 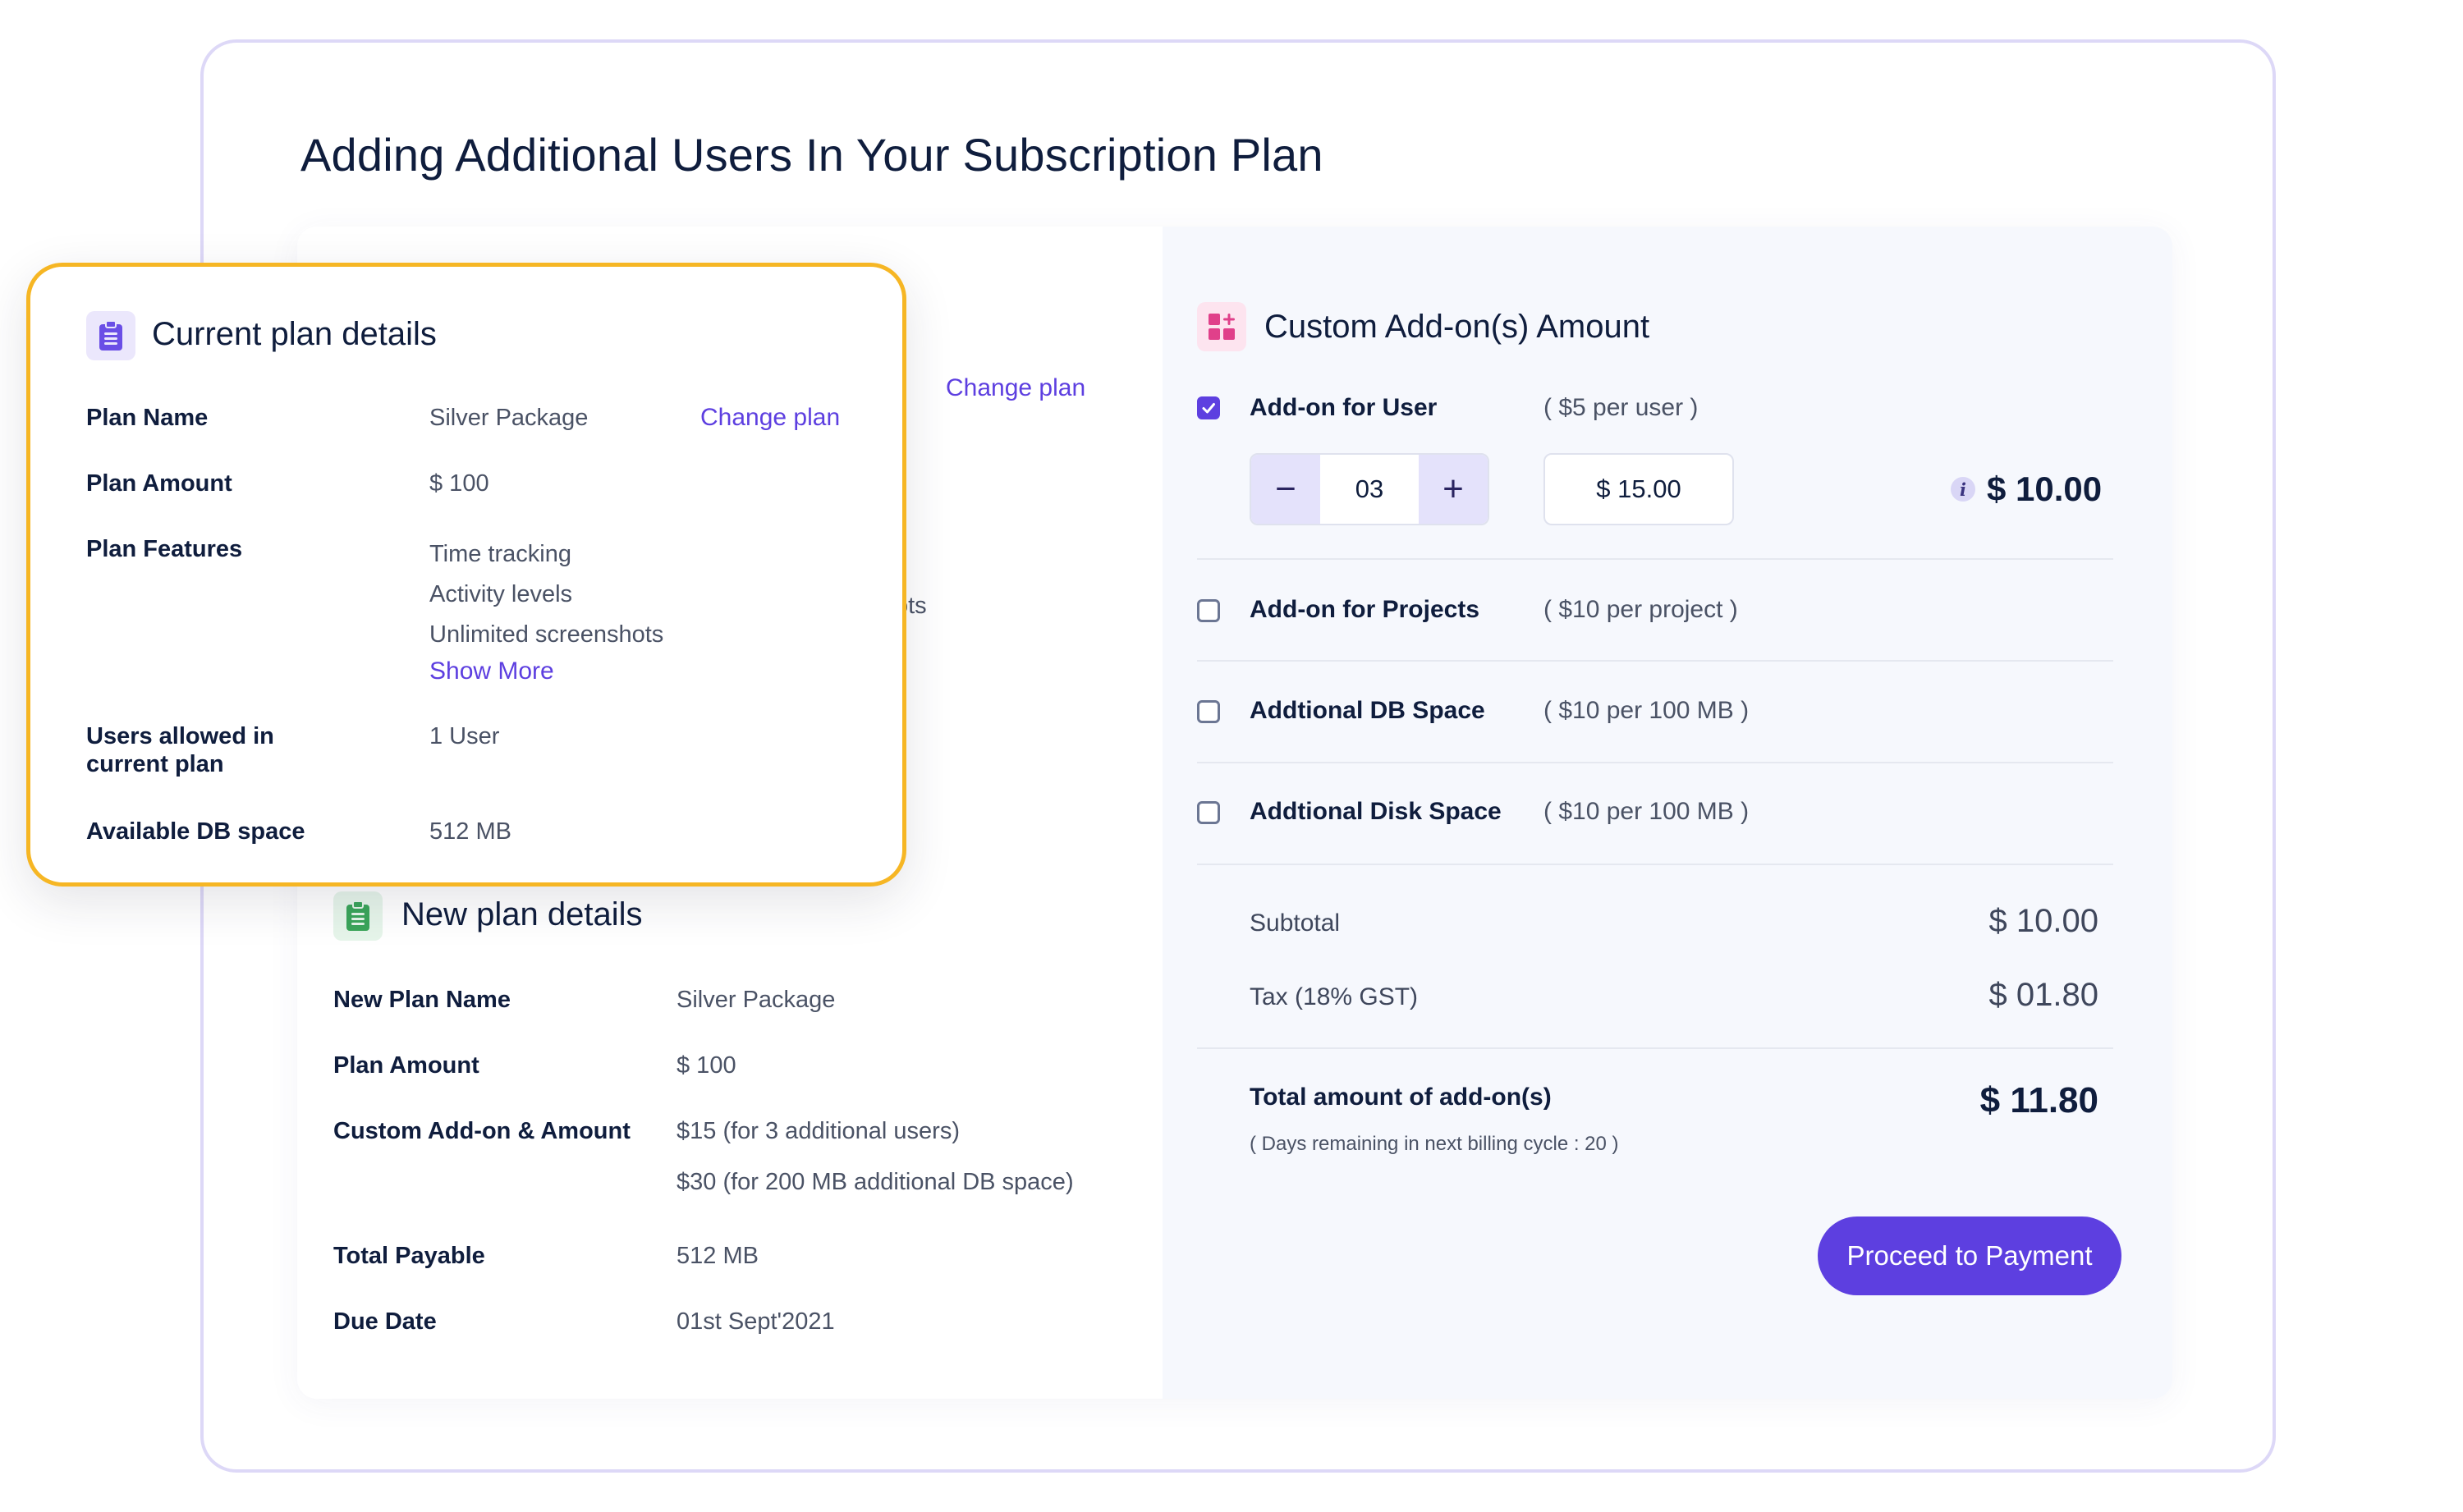 I want to click on tax-value: $ 01.80, so click(x=2043, y=995).